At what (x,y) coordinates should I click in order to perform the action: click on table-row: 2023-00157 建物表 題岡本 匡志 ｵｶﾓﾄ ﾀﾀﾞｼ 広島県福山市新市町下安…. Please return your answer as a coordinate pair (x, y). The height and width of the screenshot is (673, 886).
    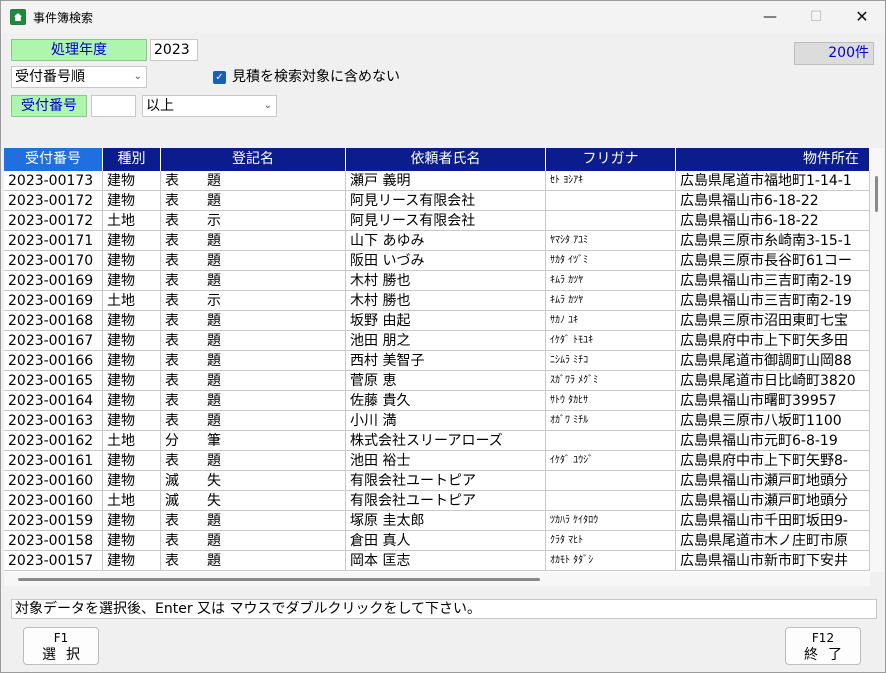
    Looking at the image, I should click on (437, 561).